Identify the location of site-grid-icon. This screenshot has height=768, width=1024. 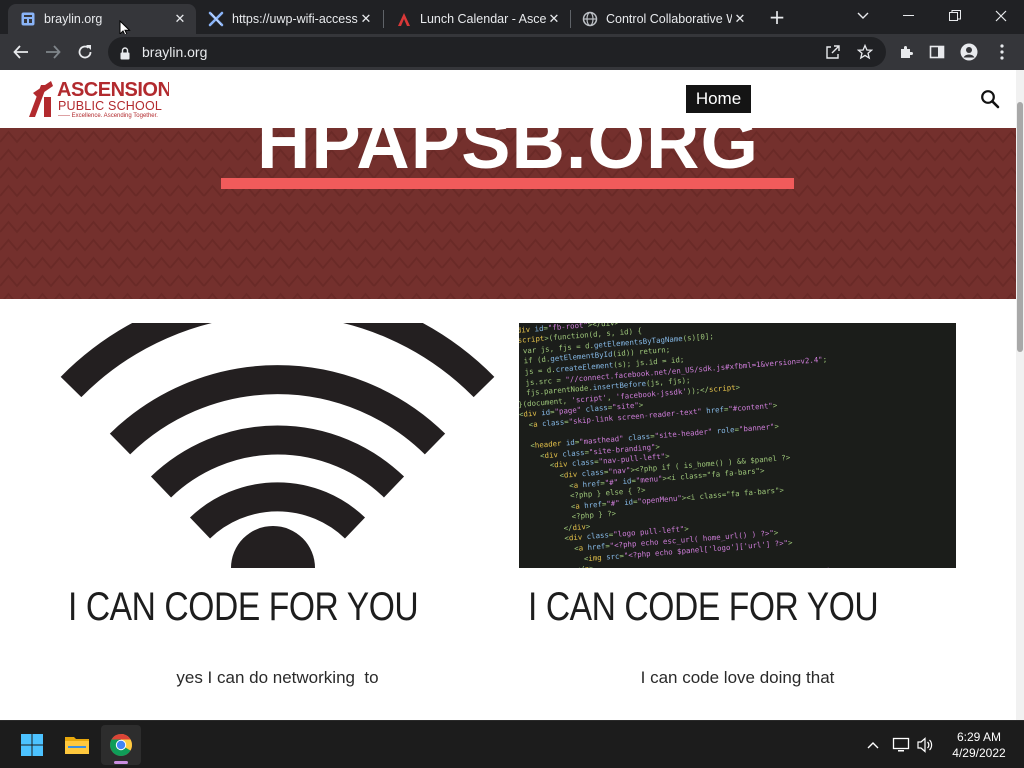
(28, 19).